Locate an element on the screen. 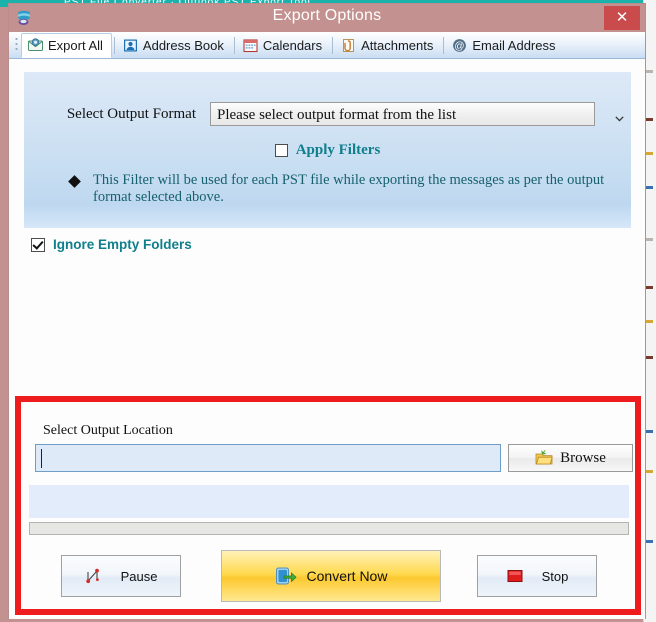 The width and height of the screenshot is (656, 622). paperclip-icon is located at coordinates (348, 45).